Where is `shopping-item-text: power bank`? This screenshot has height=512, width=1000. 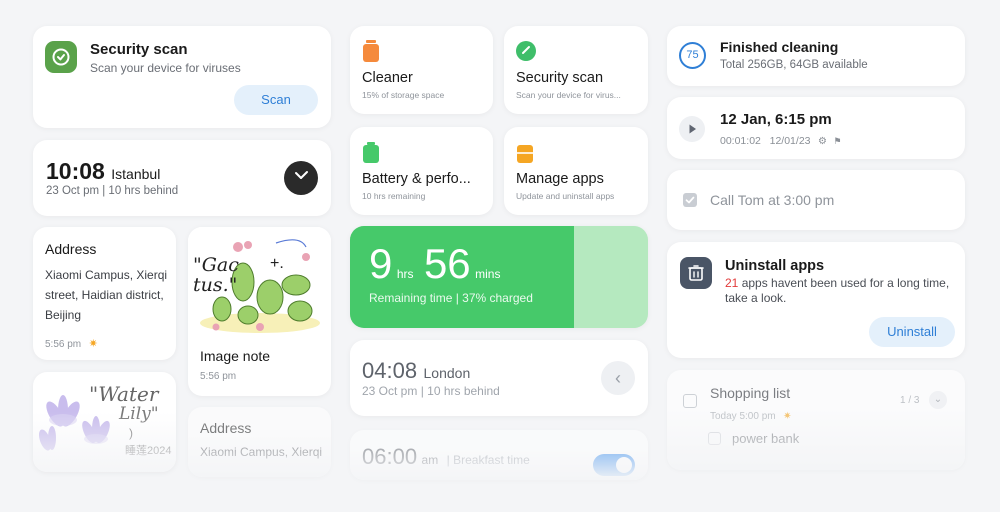
shopping-item-text: power bank is located at coordinates (766, 438).